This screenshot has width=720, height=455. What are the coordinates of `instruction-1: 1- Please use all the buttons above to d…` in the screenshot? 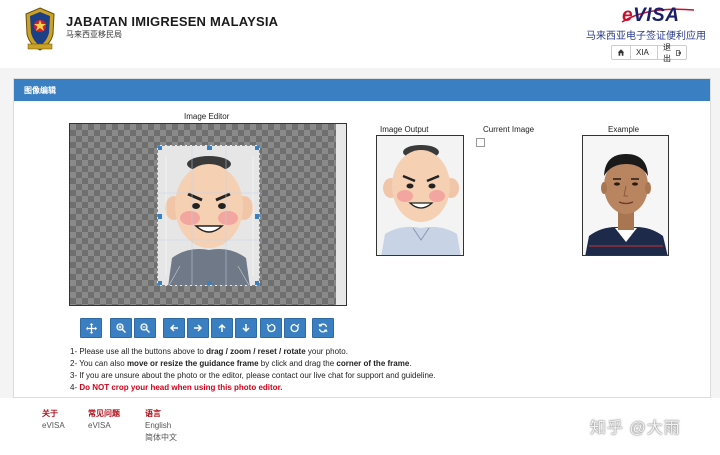 It's located at (209, 351).